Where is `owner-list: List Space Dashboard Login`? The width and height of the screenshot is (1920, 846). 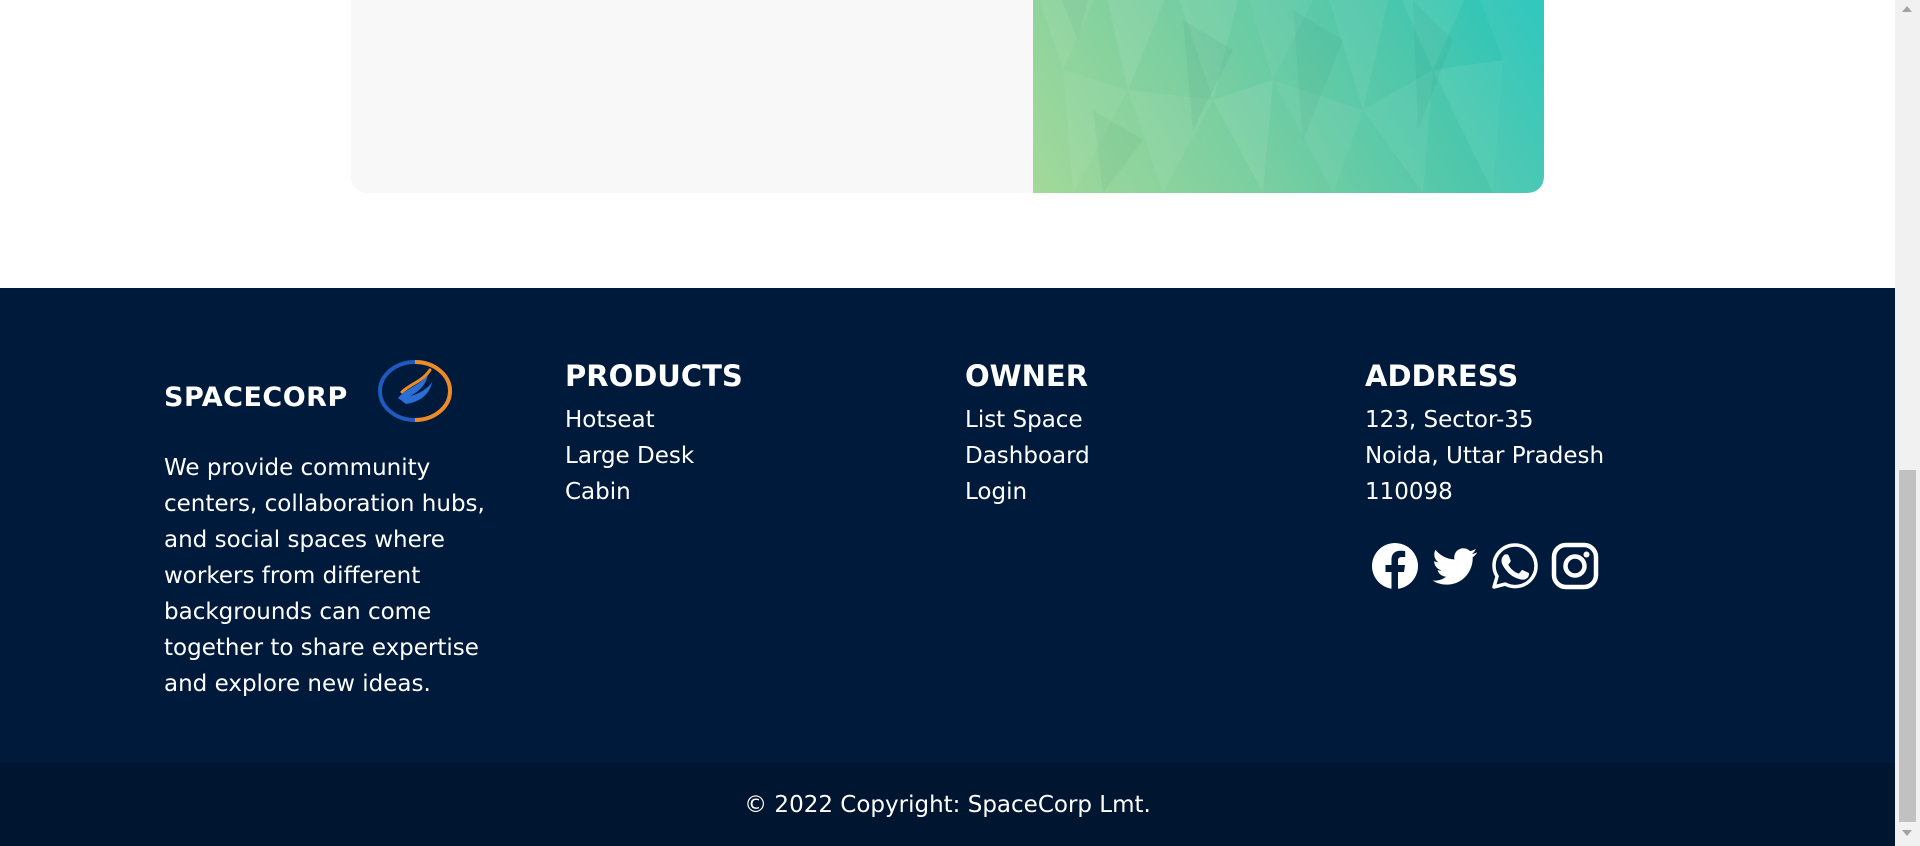
owner-list: List Space Dashboard Login is located at coordinates (1027, 456).